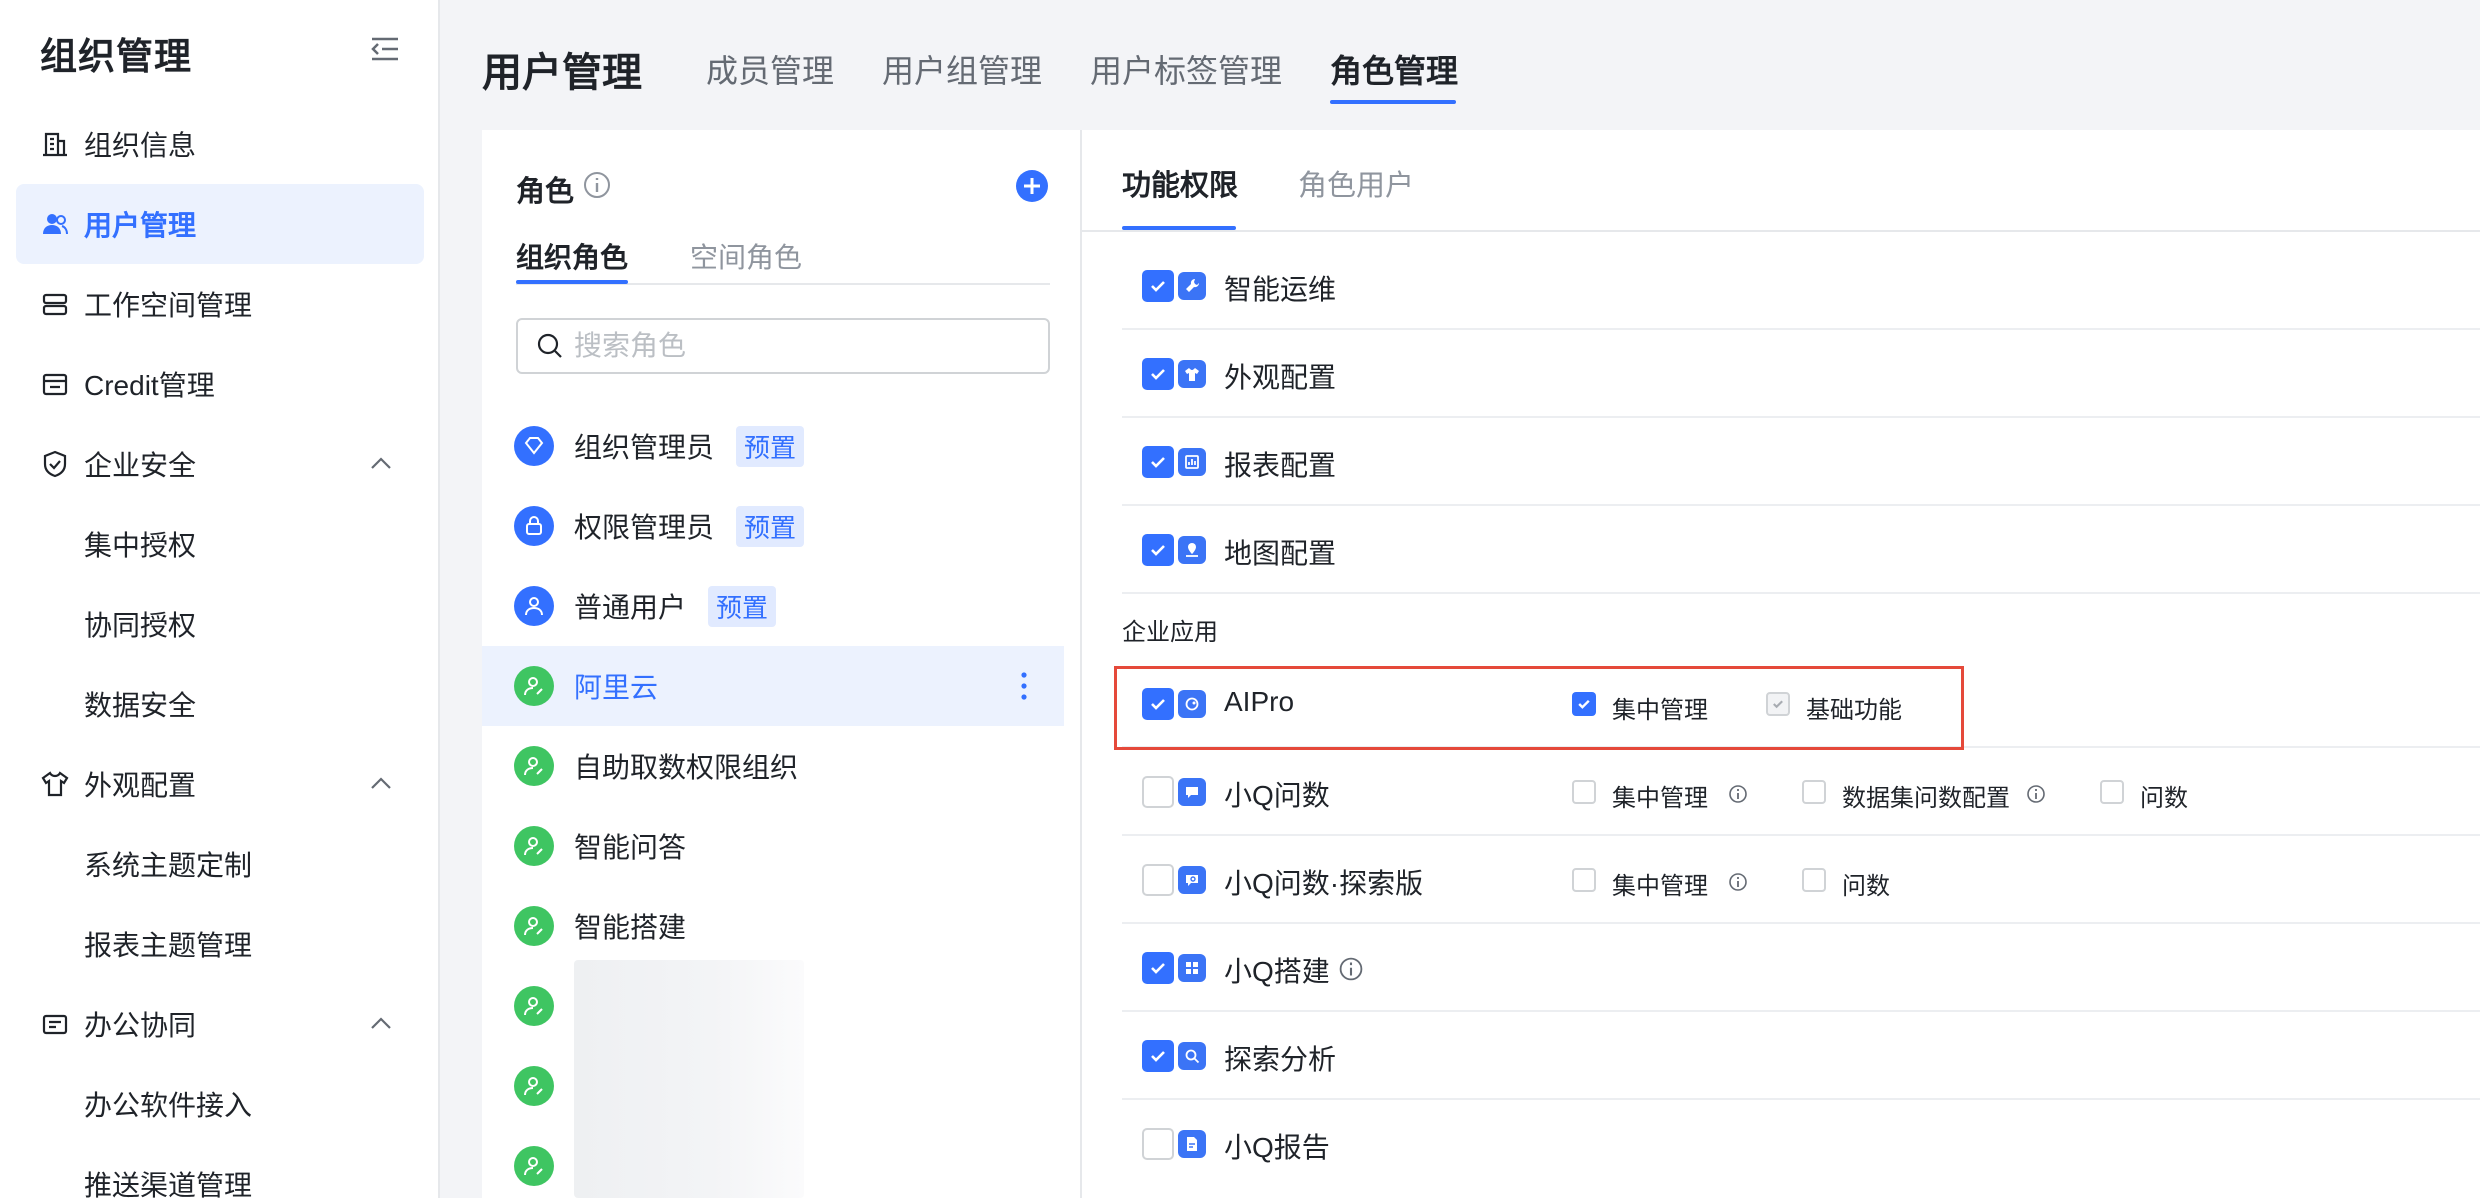  What do you see at coordinates (1660, 886) in the screenshot?
I see `option-label: 集中管理` at bounding box center [1660, 886].